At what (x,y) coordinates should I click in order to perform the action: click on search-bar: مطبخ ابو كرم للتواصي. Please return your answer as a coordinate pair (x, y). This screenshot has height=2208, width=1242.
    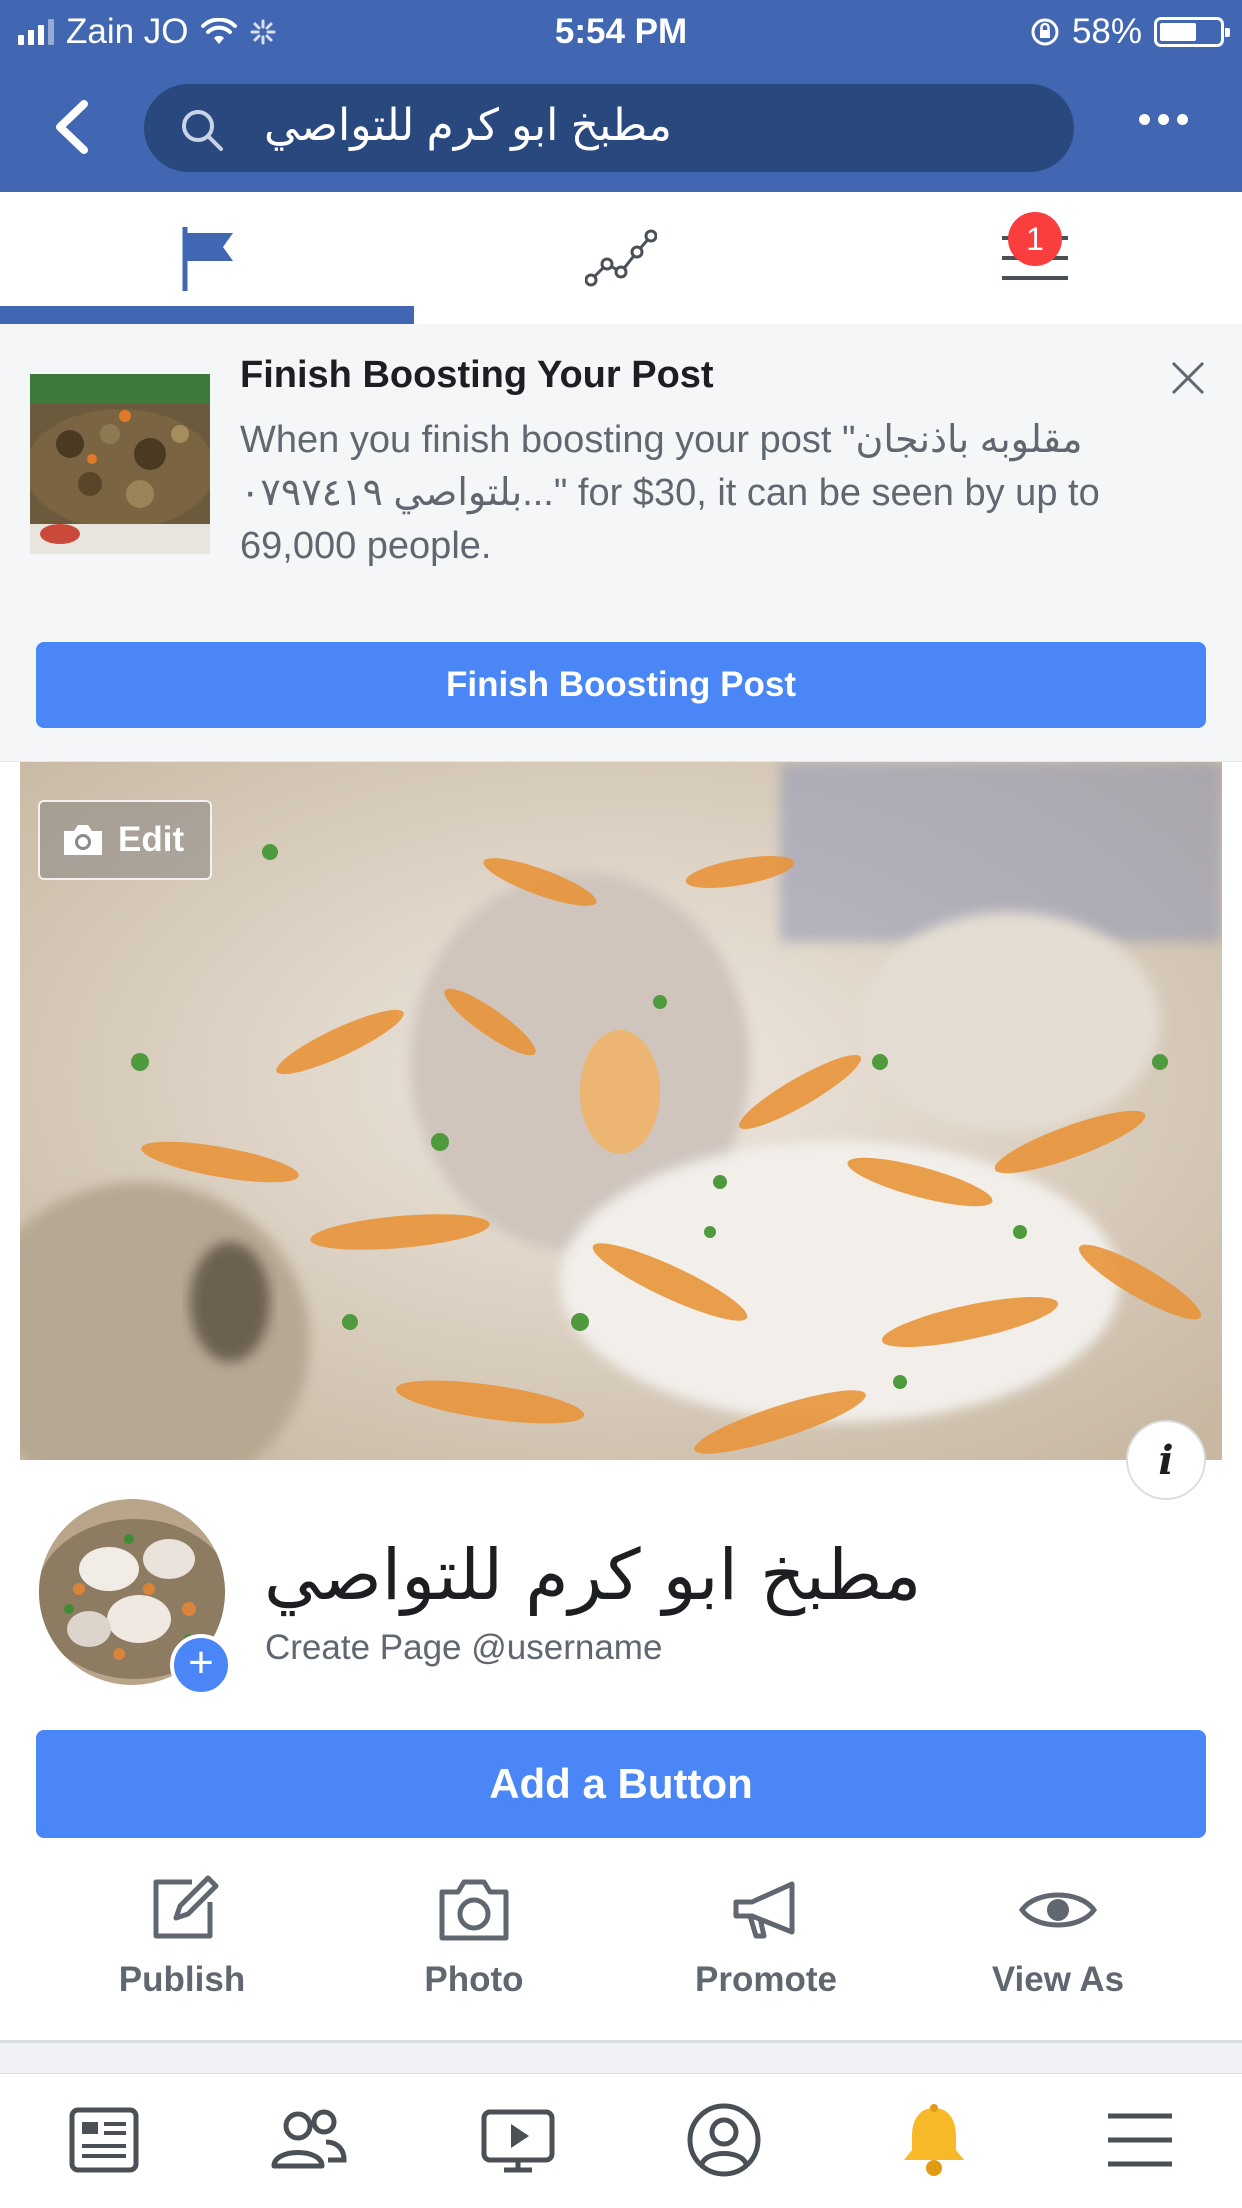
    Looking at the image, I should click on (609, 128).